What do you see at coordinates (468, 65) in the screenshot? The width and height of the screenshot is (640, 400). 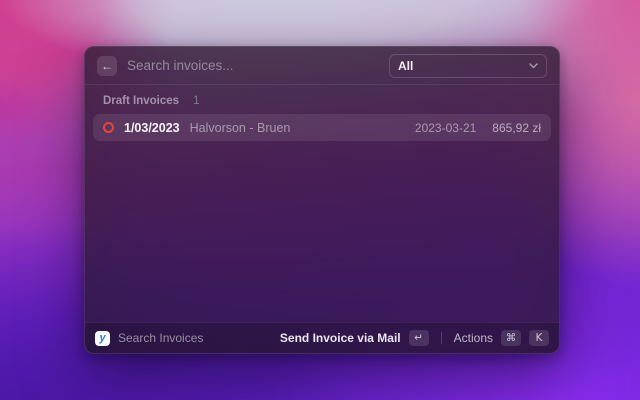 I see `filter-dropdown: All` at bounding box center [468, 65].